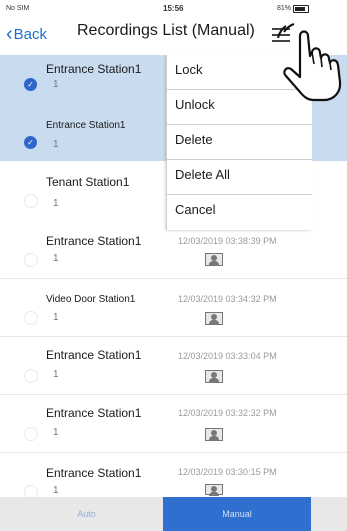 The width and height of the screenshot is (347, 531). What do you see at coordinates (91, 299) in the screenshot?
I see `station-name: Video Door Station1` at bounding box center [91, 299].